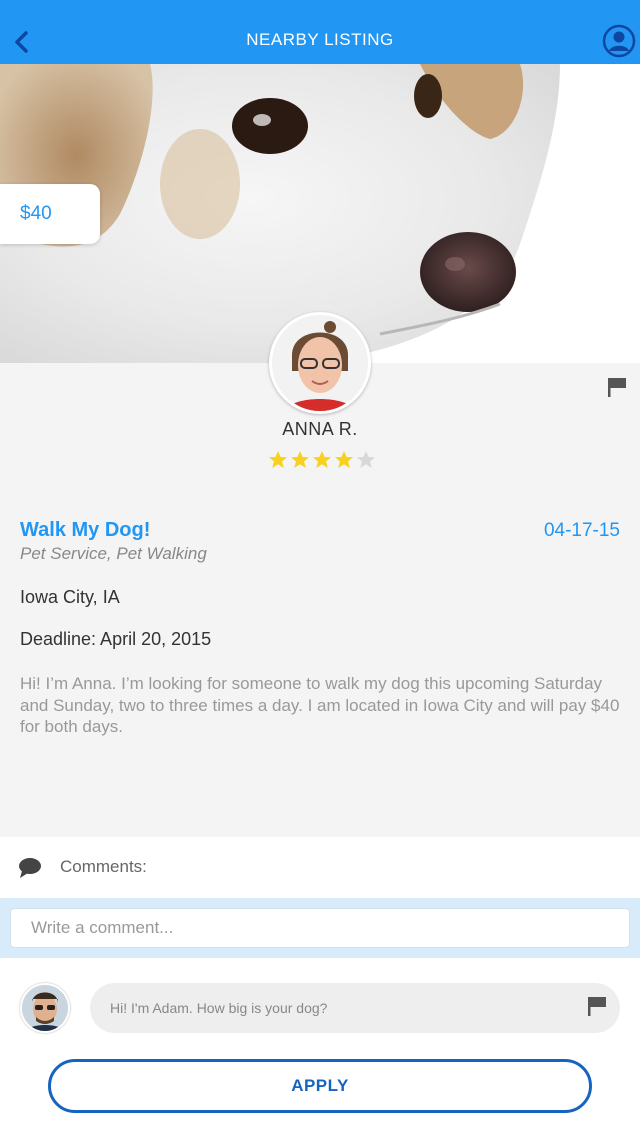  What do you see at coordinates (366, 459) in the screenshot?
I see `star-empty-icon` at bounding box center [366, 459].